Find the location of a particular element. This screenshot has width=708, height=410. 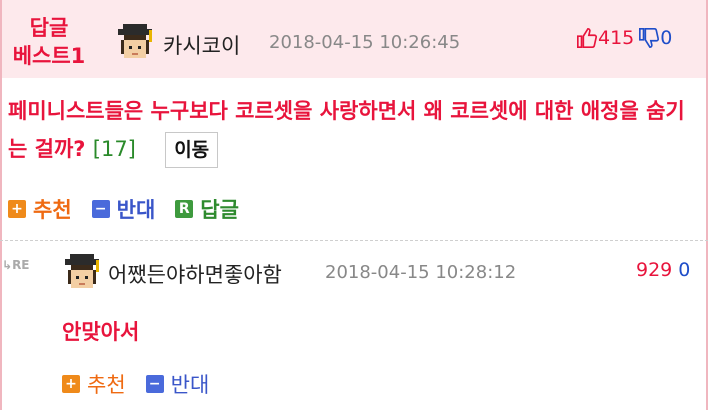

reply-arrow-icon: ↳ is located at coordinates (7, 265).